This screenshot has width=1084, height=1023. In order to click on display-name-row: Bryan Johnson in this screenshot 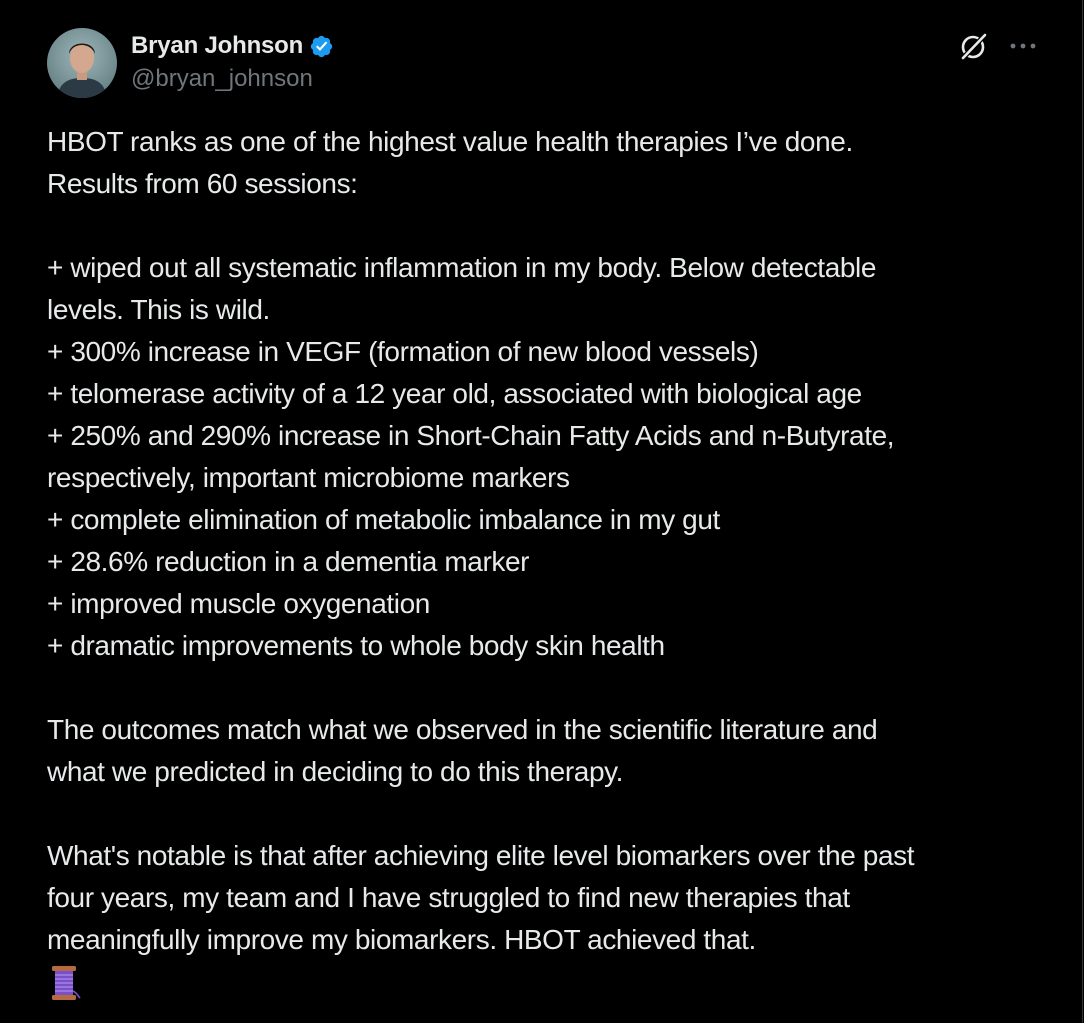, I will do `click(232, 46)`.